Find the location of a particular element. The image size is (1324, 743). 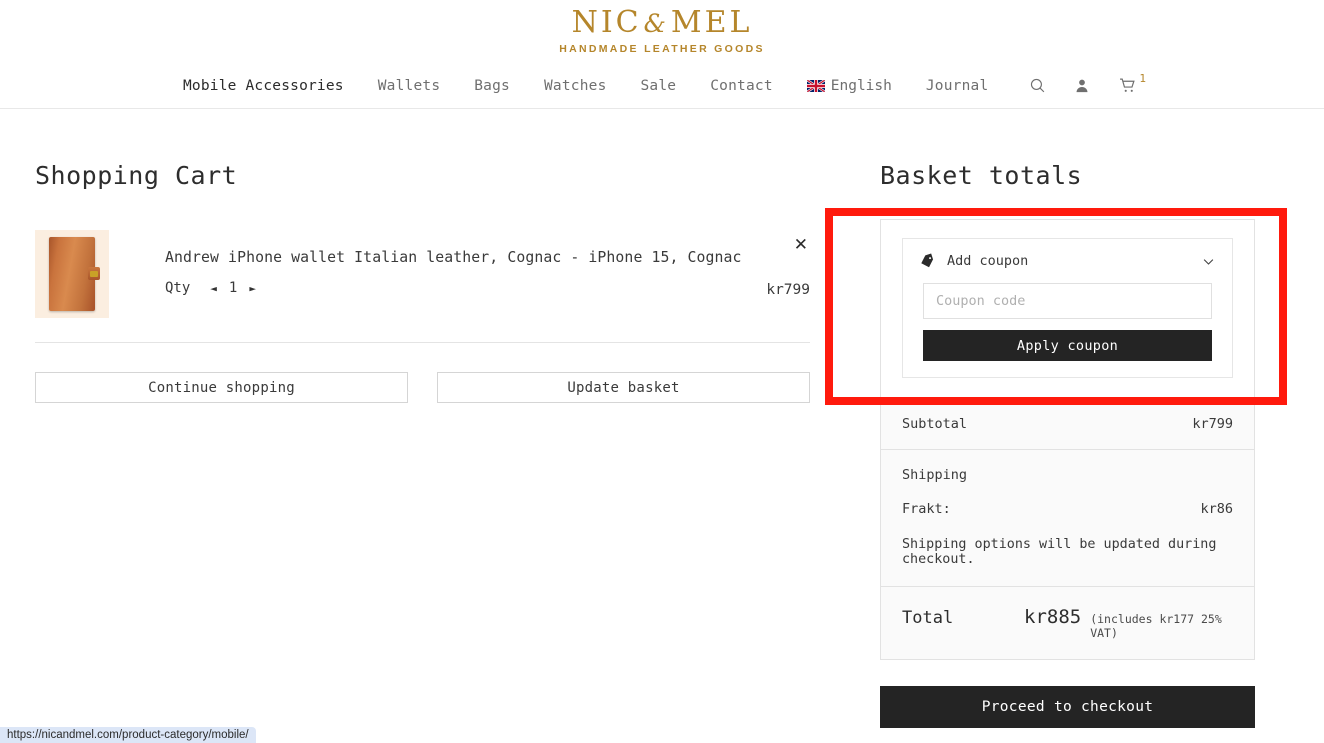

nav-item-sale: Sale is located at coordinates (659, 86).